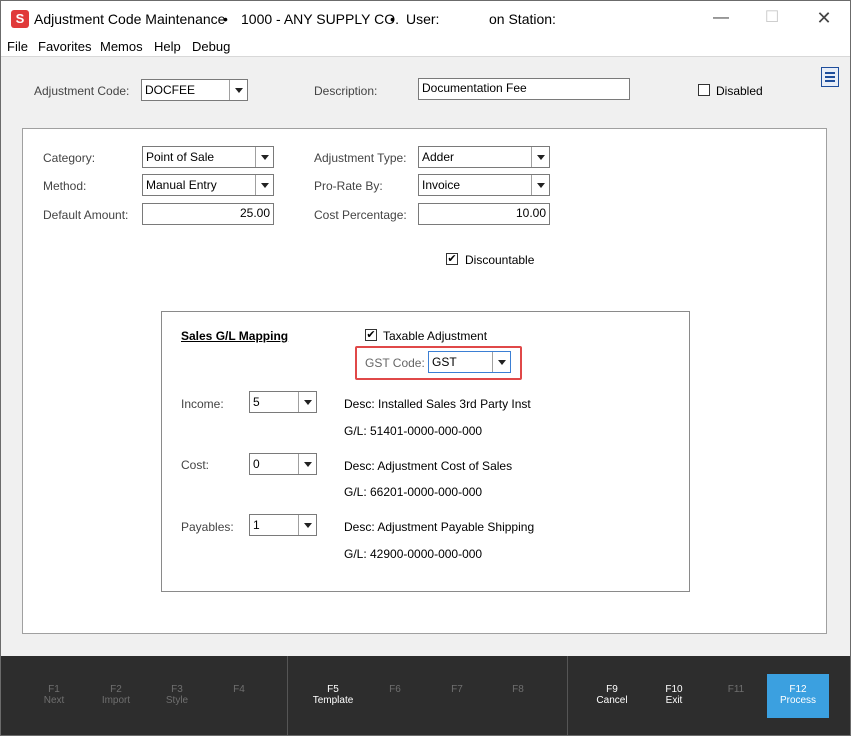 The height and width of the screenshot is (736, 851). I want to click on f9-cancel-button: F9 Cancel, so click(612, 695).